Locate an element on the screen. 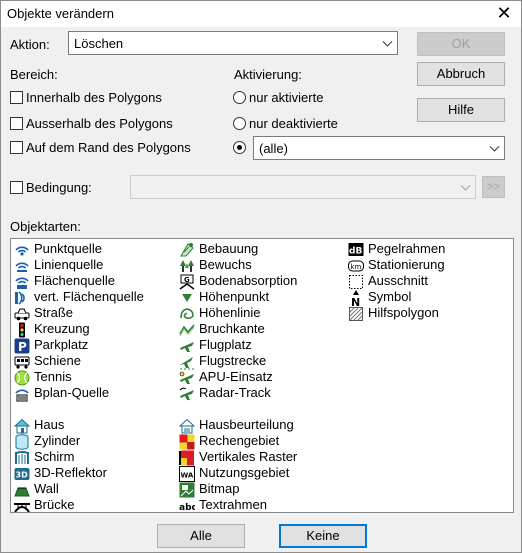  airfield-icon is located at coordinates (187, 345).